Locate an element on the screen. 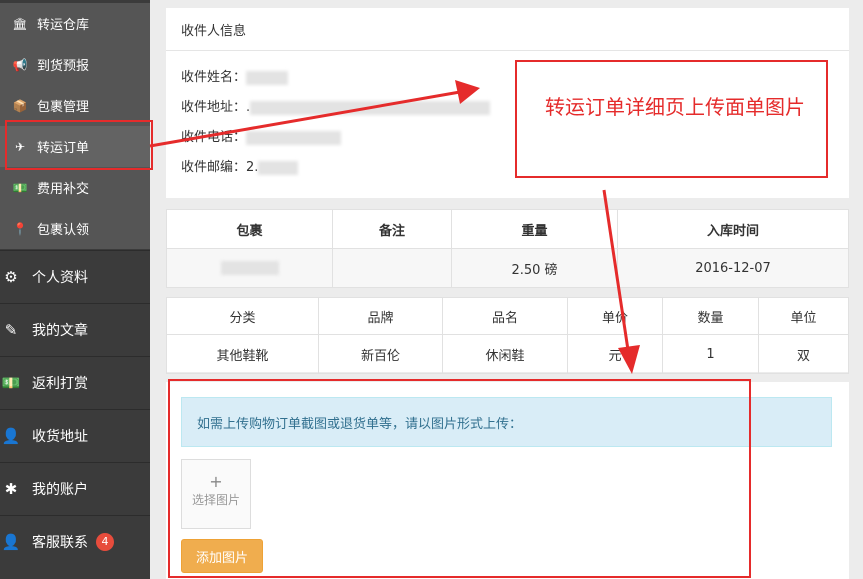 This screenshot has height=579, width=863. sidebar-item-addresses: 👤 收货地址 is located at coordinates (75, 435).